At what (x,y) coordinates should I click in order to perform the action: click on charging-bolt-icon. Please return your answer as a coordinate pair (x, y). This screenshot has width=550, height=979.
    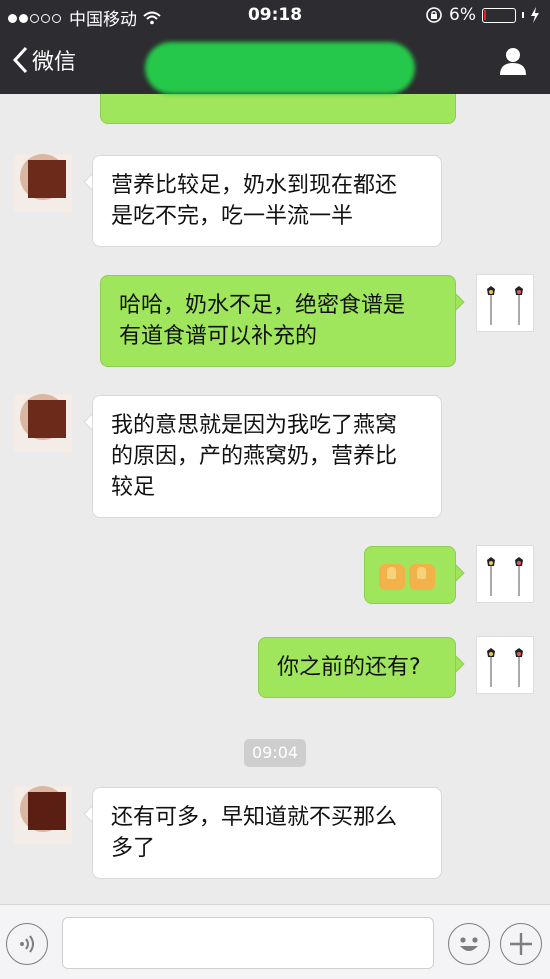
    Looking at the image, I should click on (535, 15).